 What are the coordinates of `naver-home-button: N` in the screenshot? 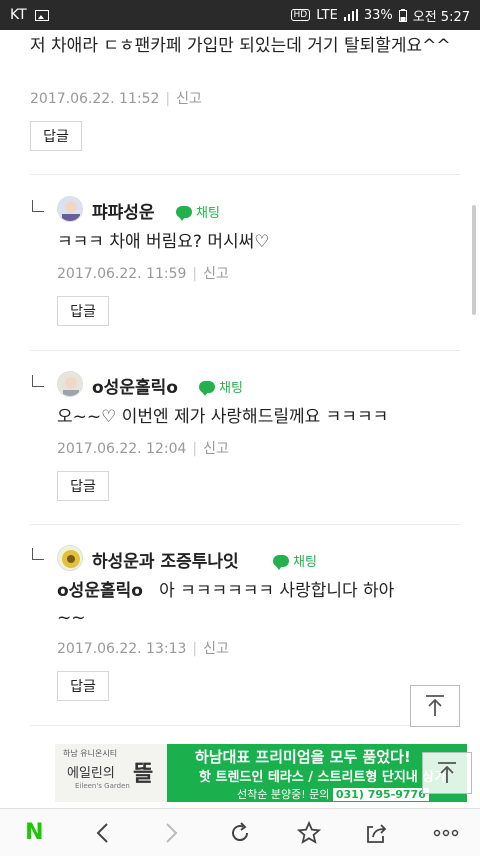 It's located at (34, 833).